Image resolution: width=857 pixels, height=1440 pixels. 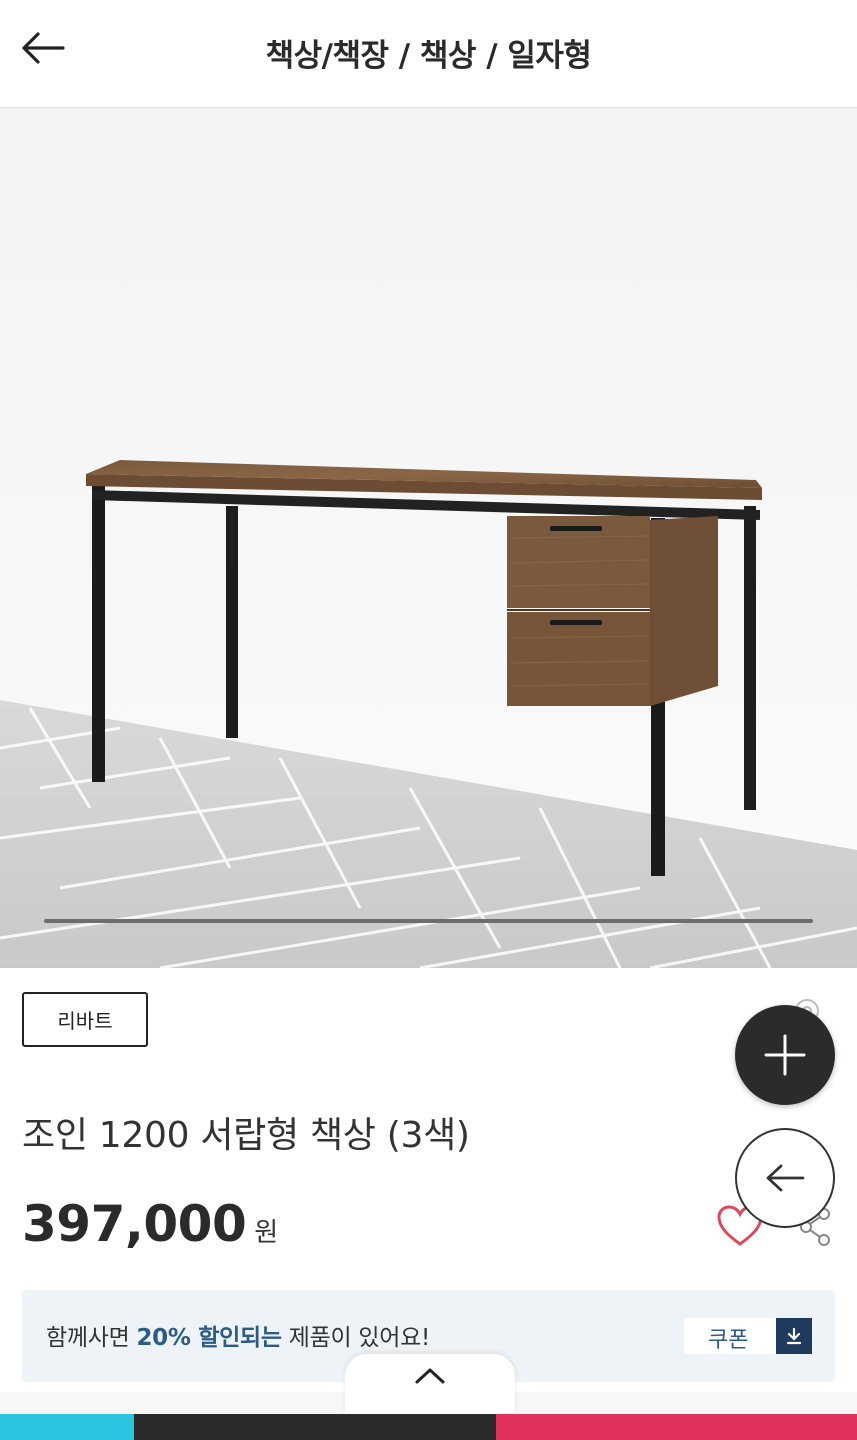 I want to click on bottom-color-strip, so click(x=428, y=1427).